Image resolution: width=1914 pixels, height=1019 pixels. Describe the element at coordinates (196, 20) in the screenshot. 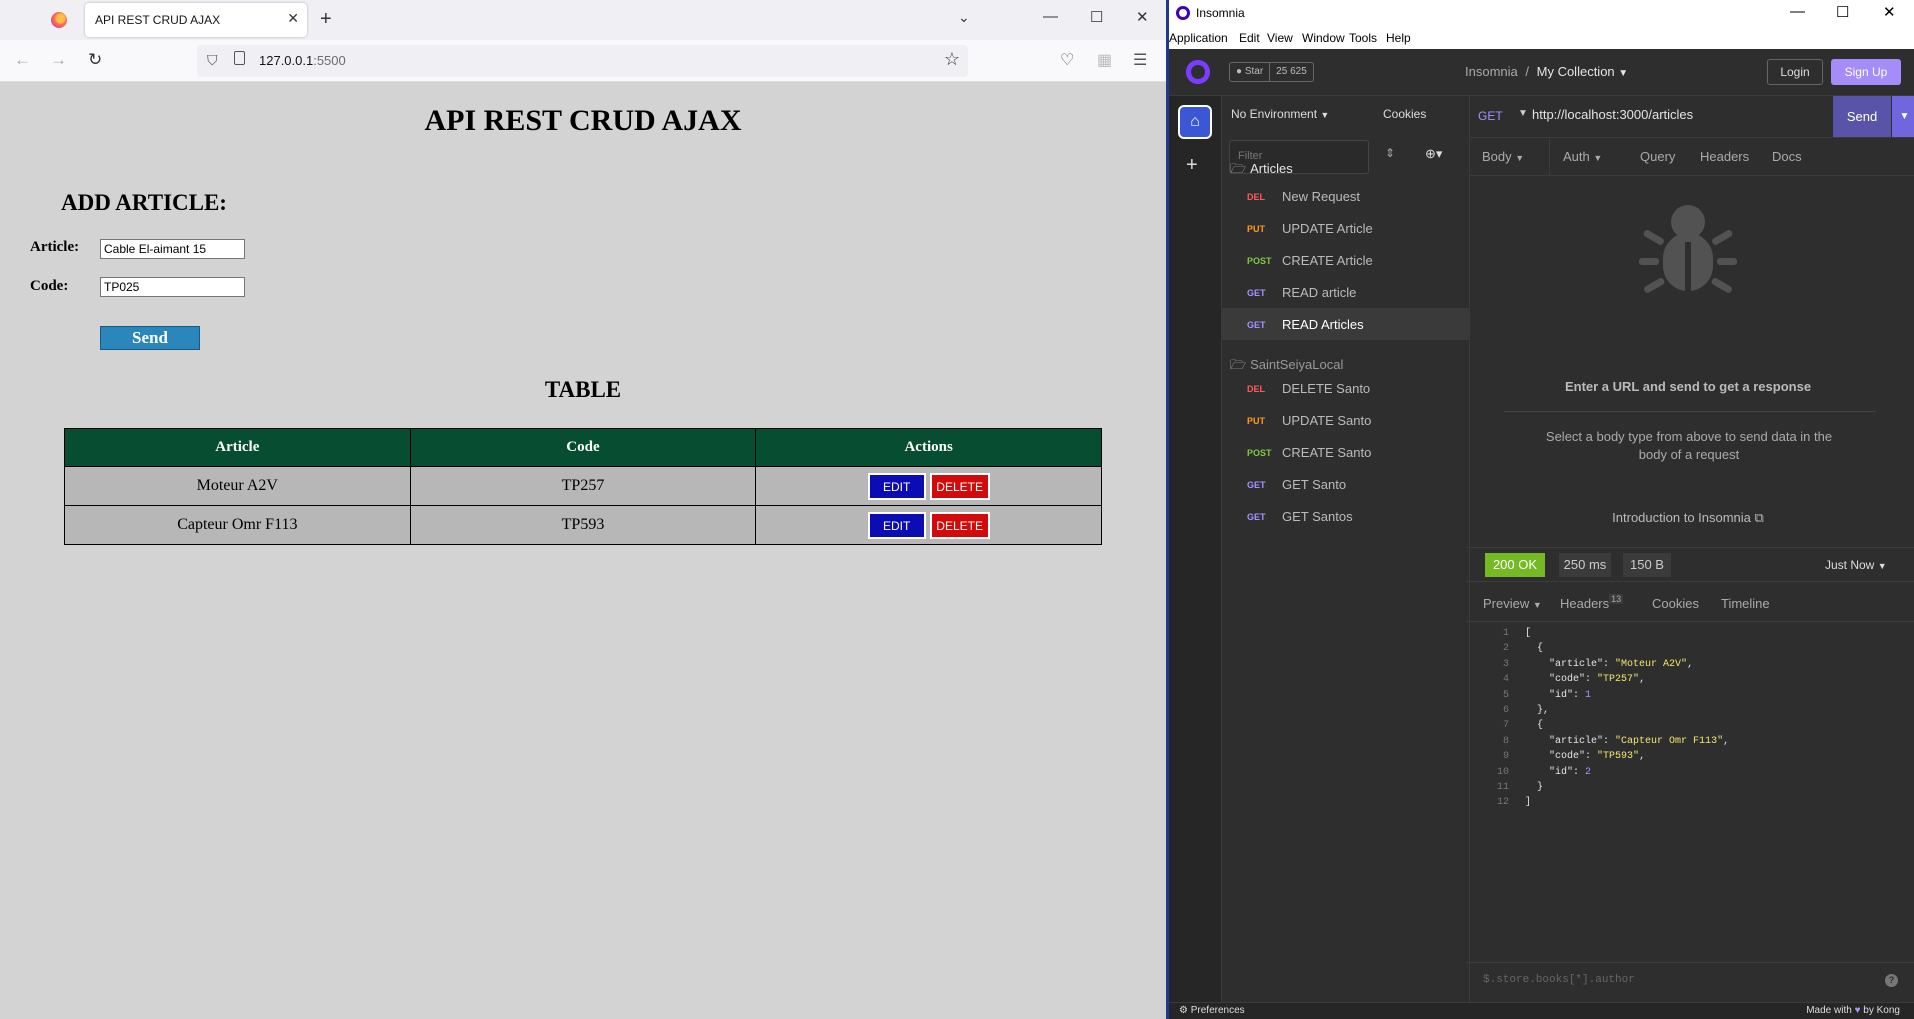

I see `browser-tab: API REST CRUD AJAX ✕` at that location.